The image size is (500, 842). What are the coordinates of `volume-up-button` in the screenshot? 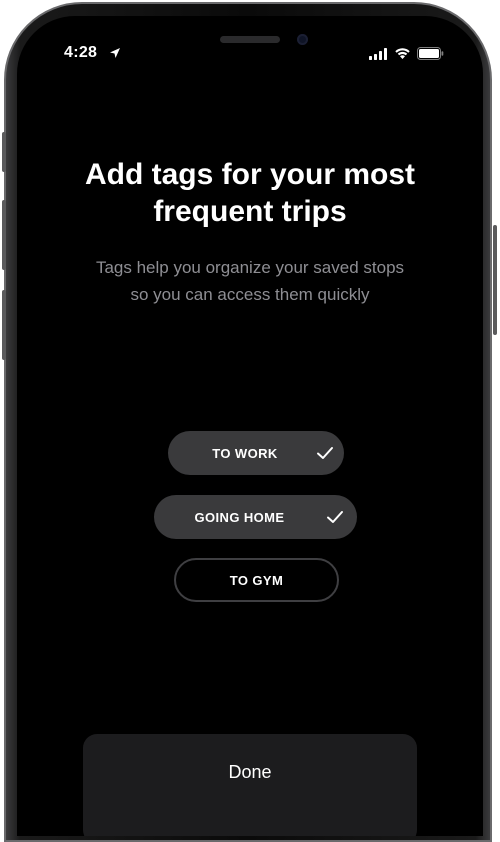 It's located at (4, 235).